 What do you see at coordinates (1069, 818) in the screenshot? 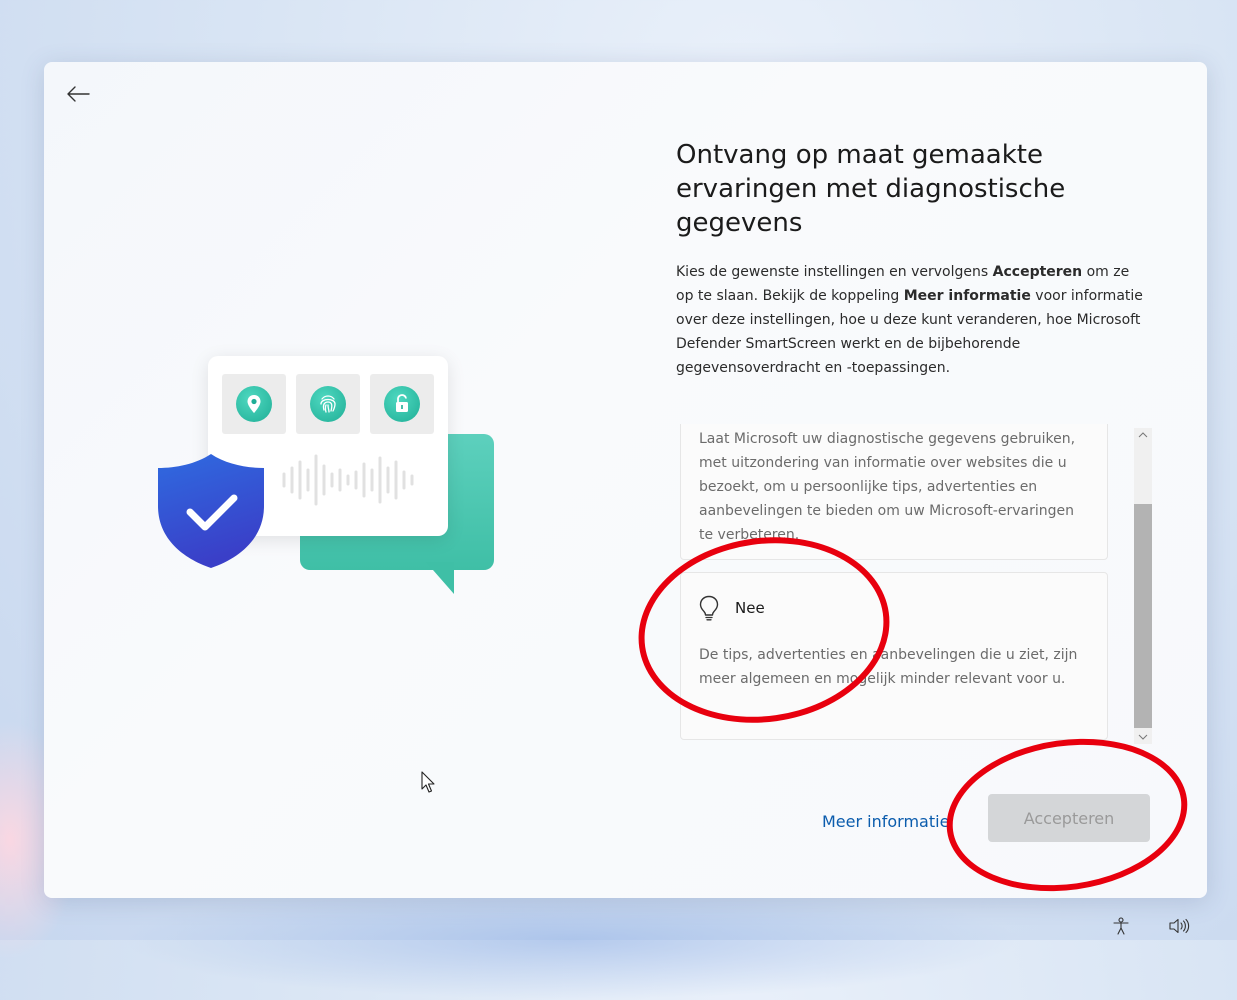
I see `accept-button: Accepteren` at bounding box center [1069, 818].